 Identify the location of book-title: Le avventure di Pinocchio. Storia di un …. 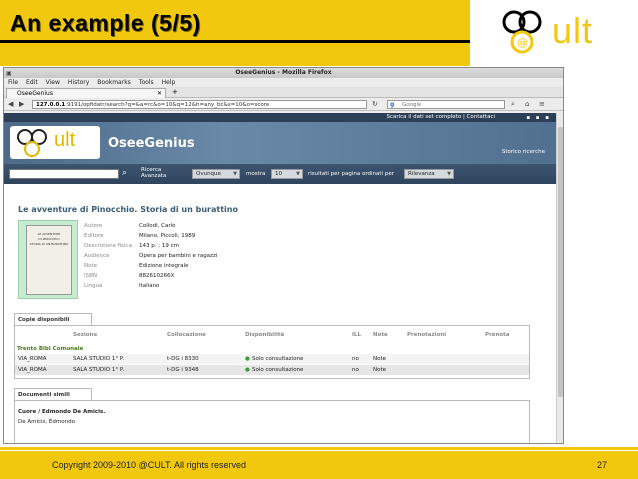
(128, 209).